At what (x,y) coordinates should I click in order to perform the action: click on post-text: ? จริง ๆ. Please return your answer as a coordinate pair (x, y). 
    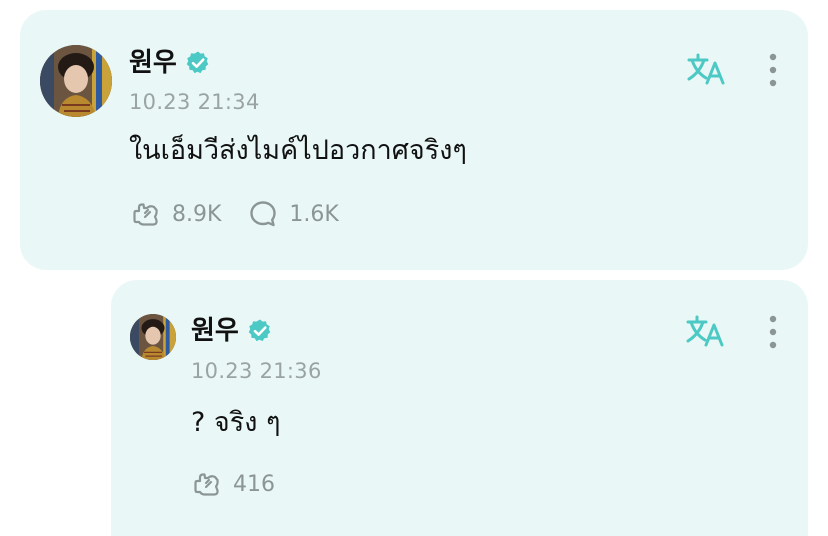
    Looking at the image, I should click on (236, 422).